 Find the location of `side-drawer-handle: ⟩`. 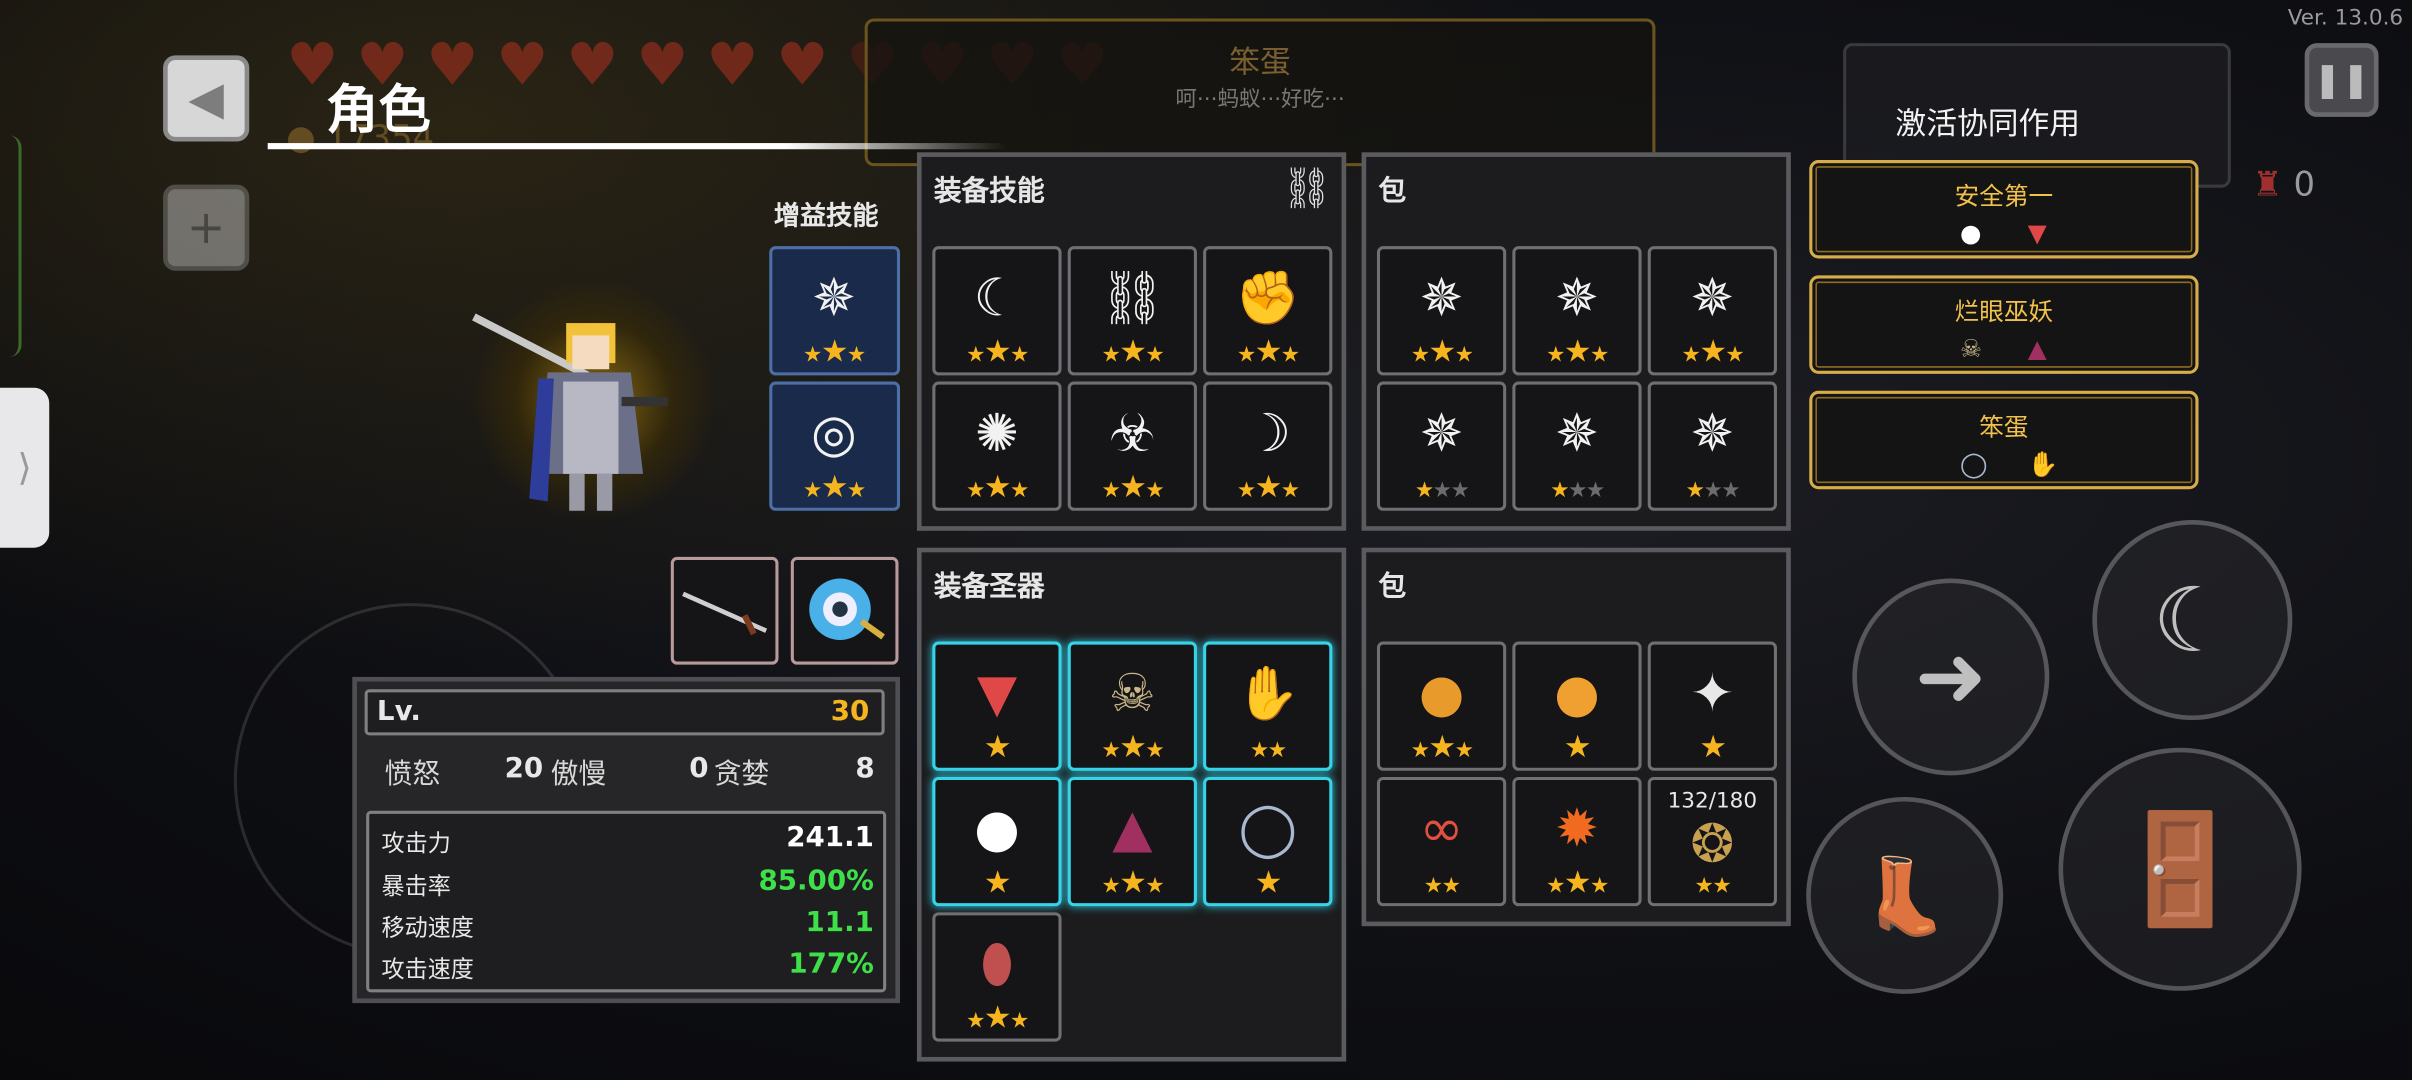

side-drawer-handle: ⟩ is located at coordinates (25, 467).